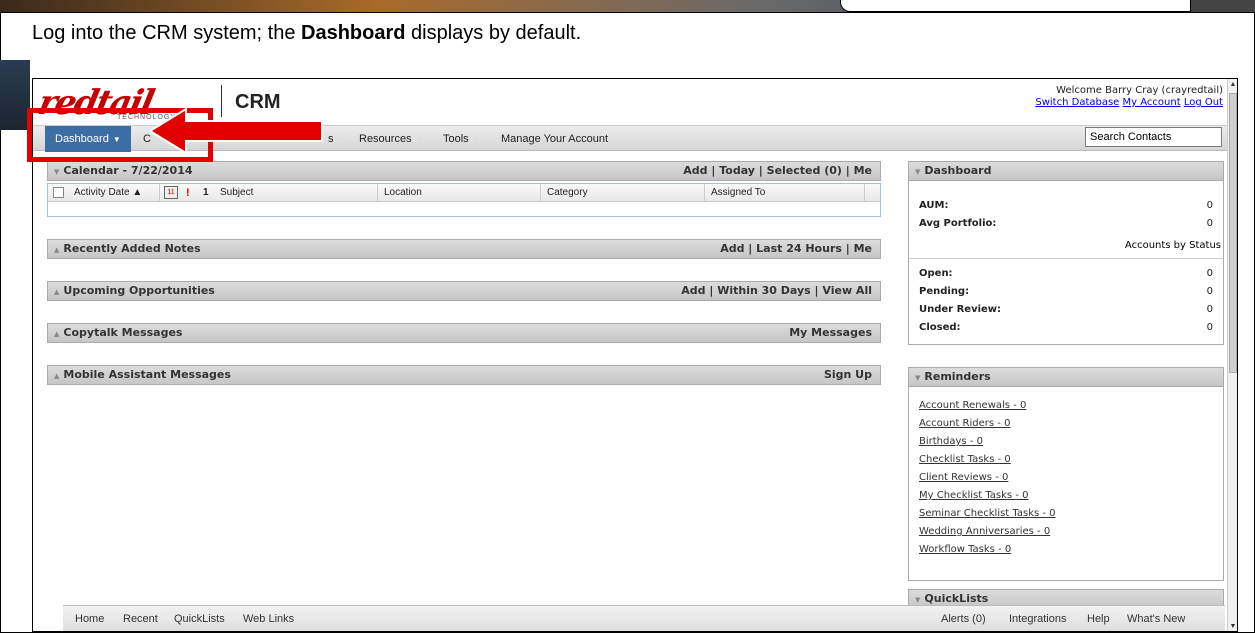  I want to click on bottom-integrations-link: Integrations, so click(1037, 618).